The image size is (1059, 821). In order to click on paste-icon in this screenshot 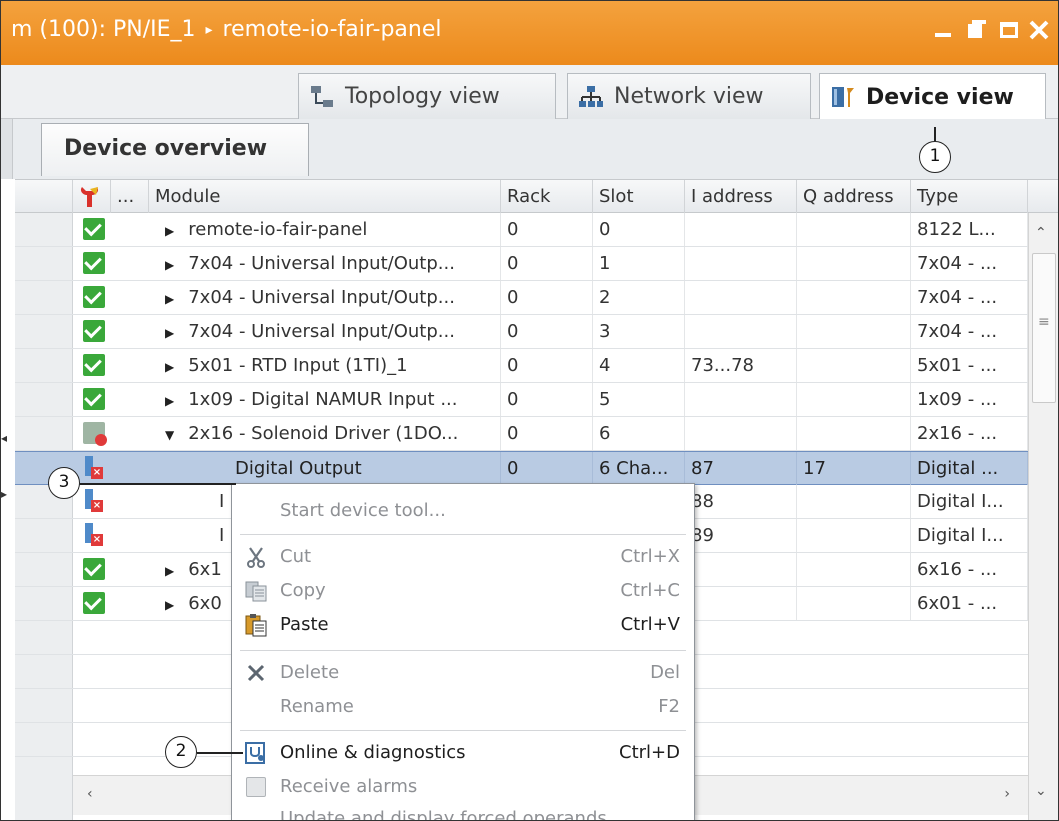, I will do `click(256, 625)`.